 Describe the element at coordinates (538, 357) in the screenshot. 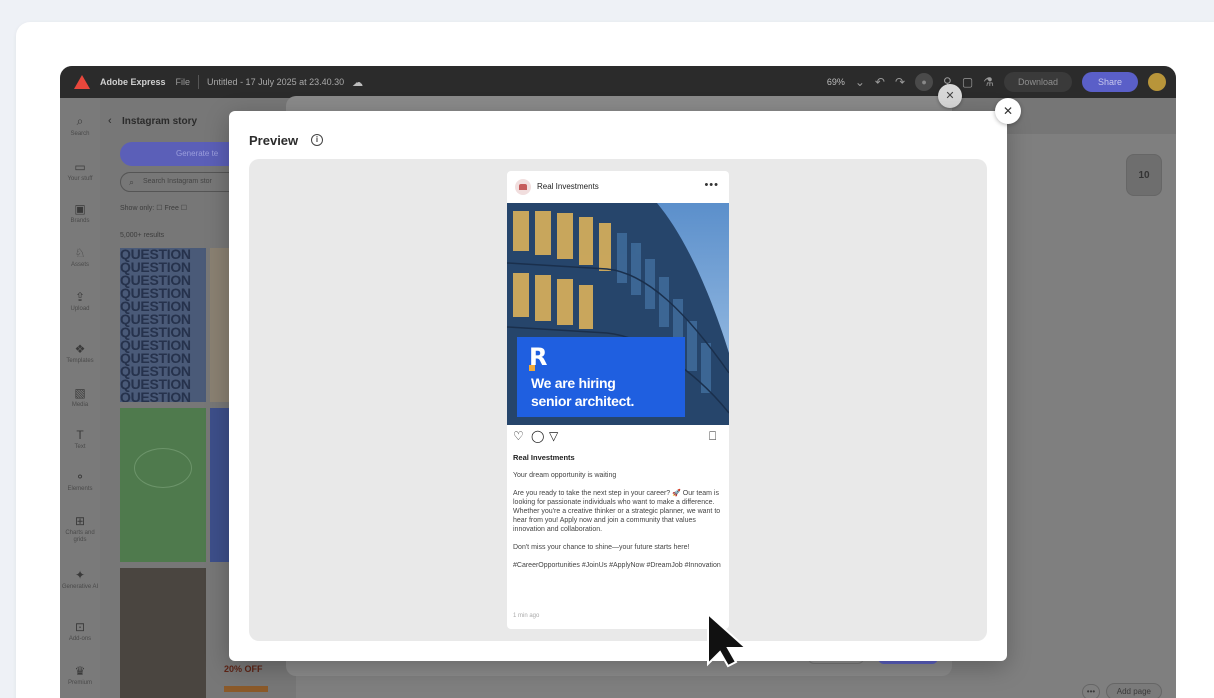

I see `brand-letter: R` at that location.